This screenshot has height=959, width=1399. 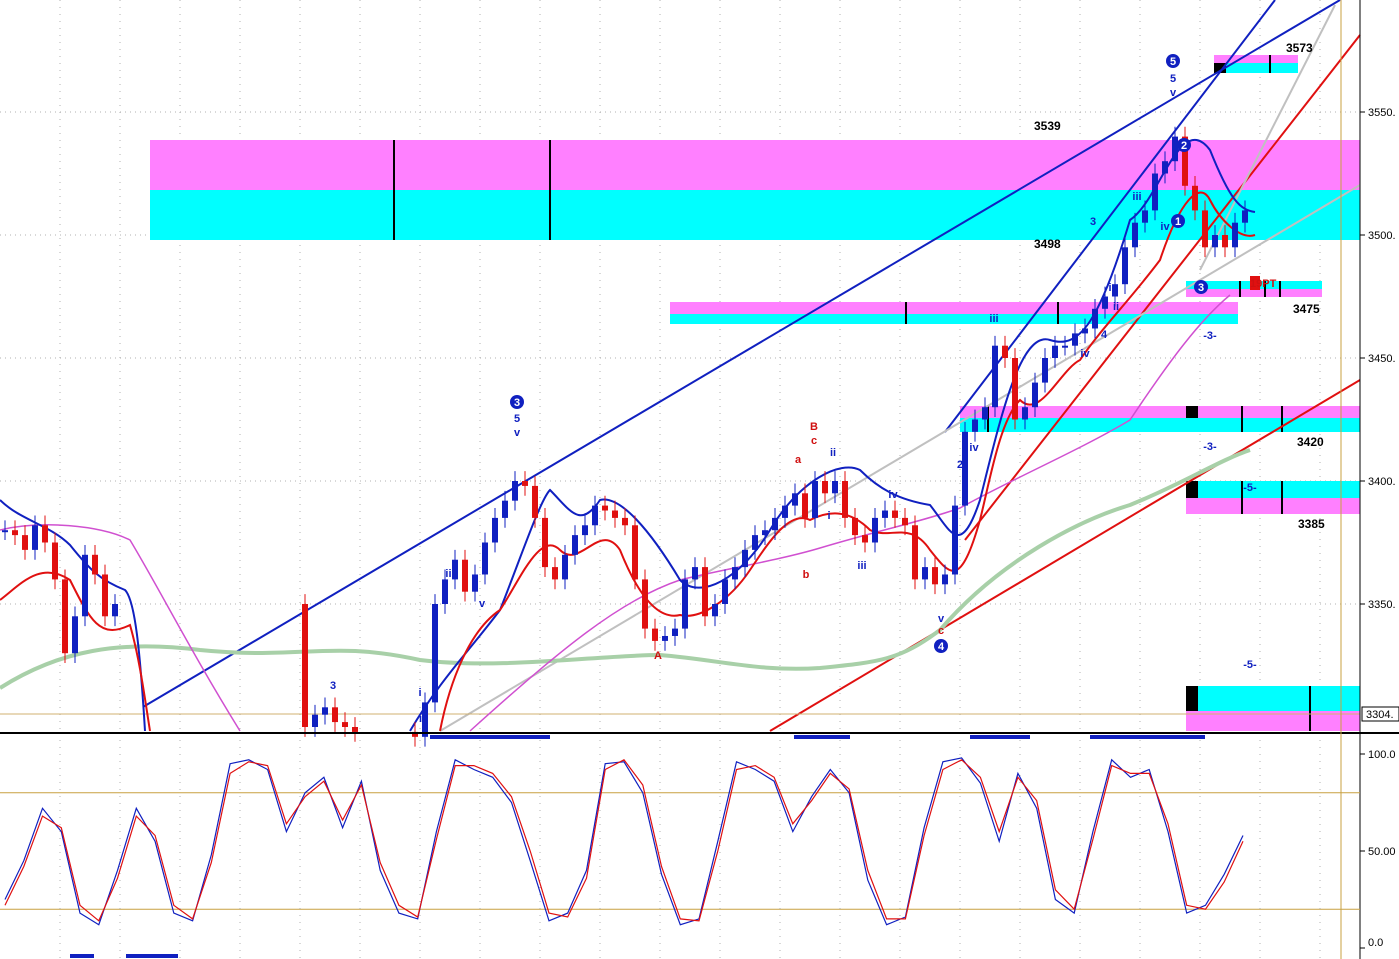 I want to click on level-label: 3385, so click(x=1311, y=524).